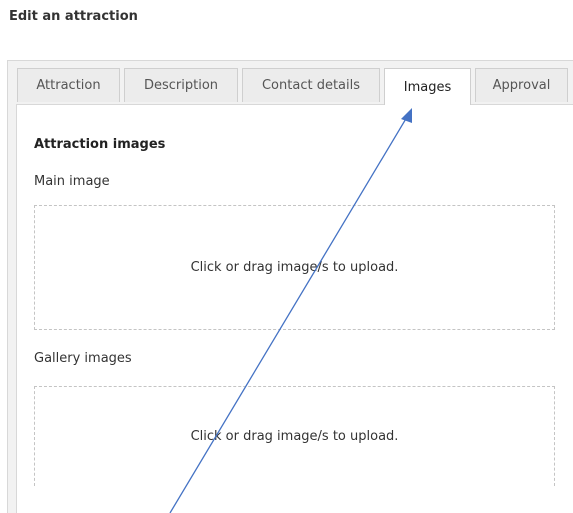 The height and width of the screenshot is (513, 573). Describe the element at coordinates (100, 144) in the screenshot. I see `section-heading: Attraction images` at that location.